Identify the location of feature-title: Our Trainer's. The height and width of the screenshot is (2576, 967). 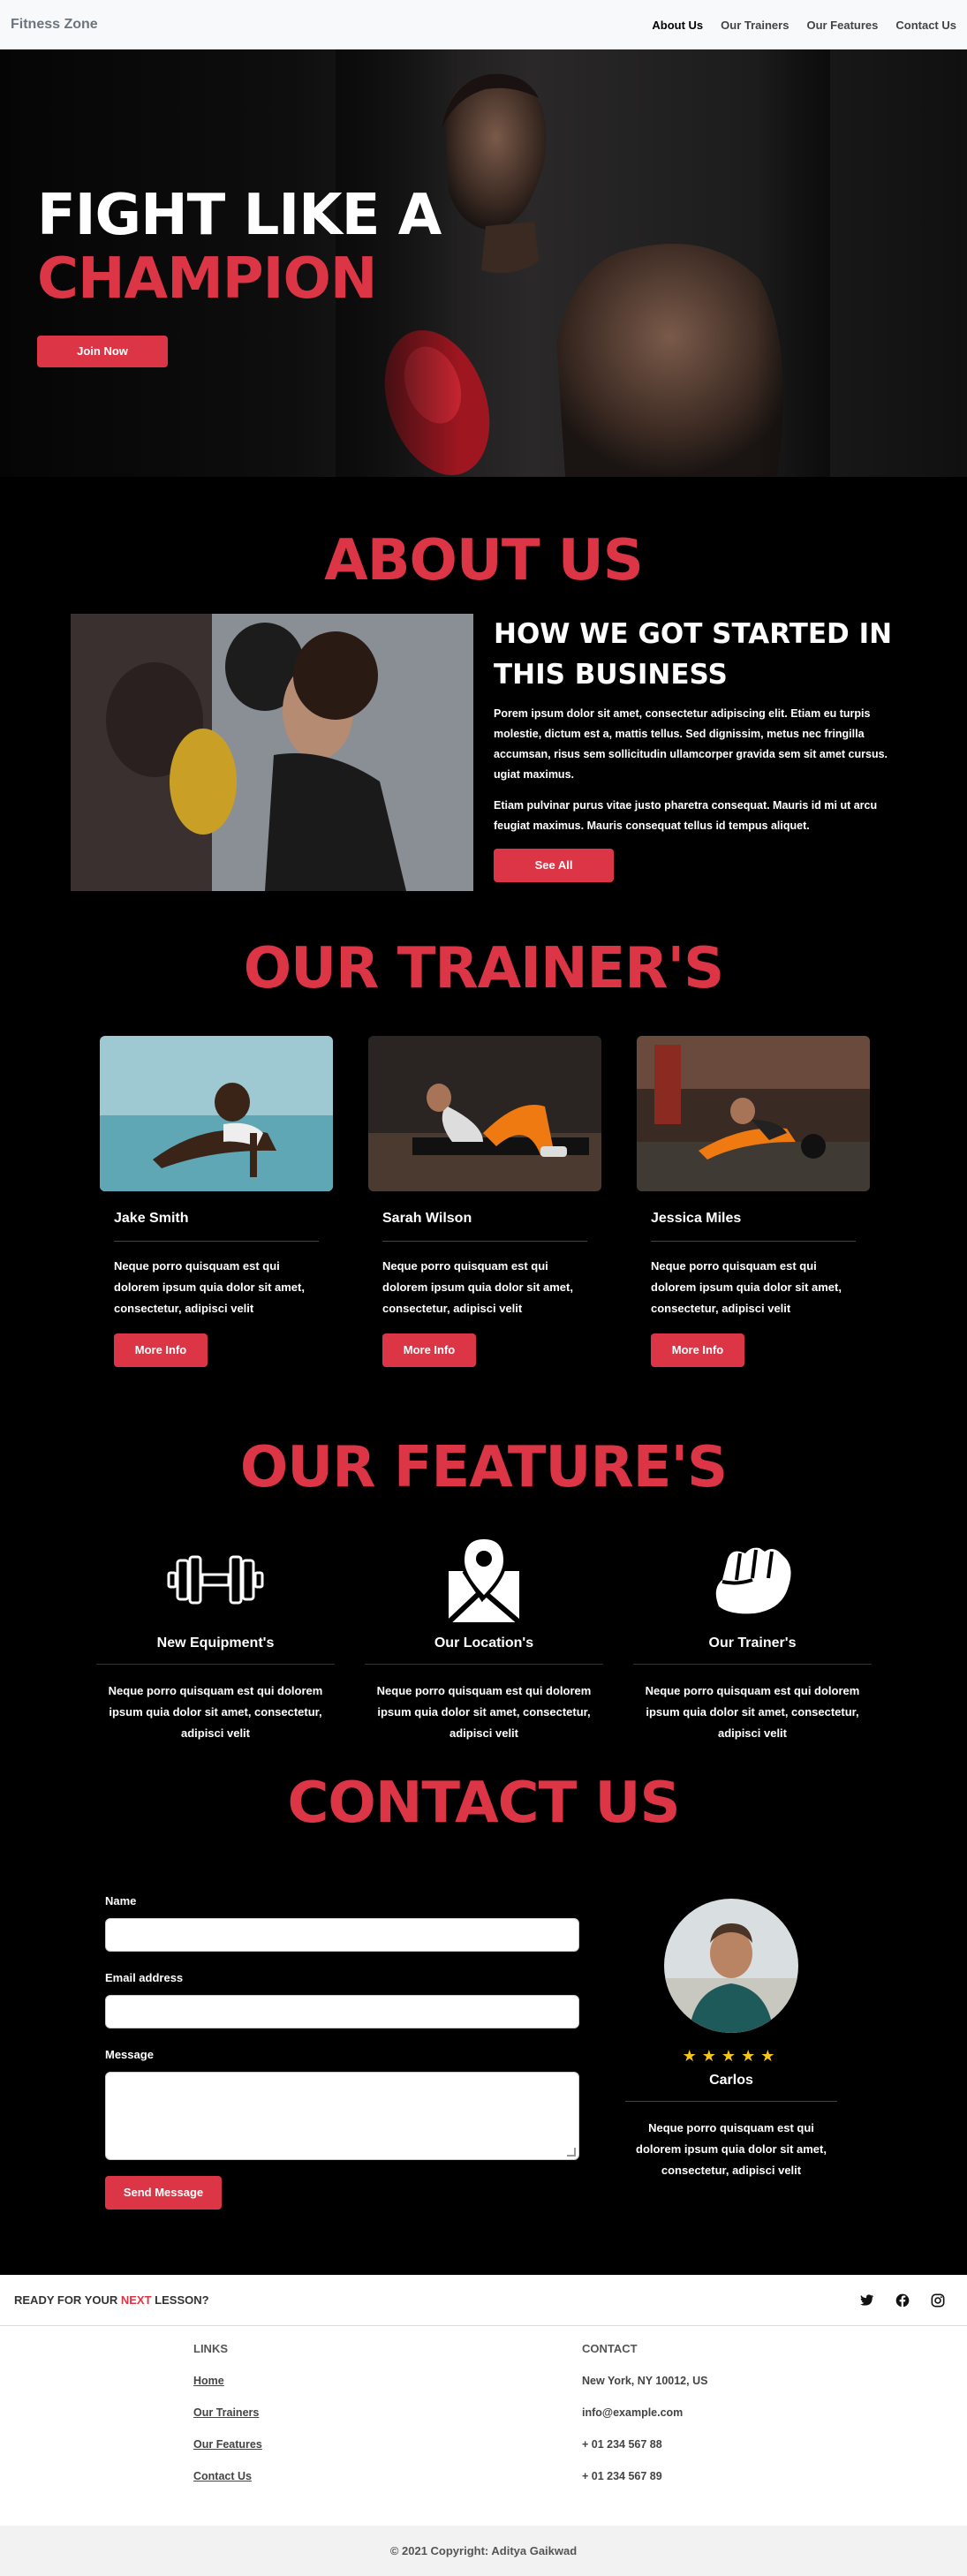
(752, 1643).